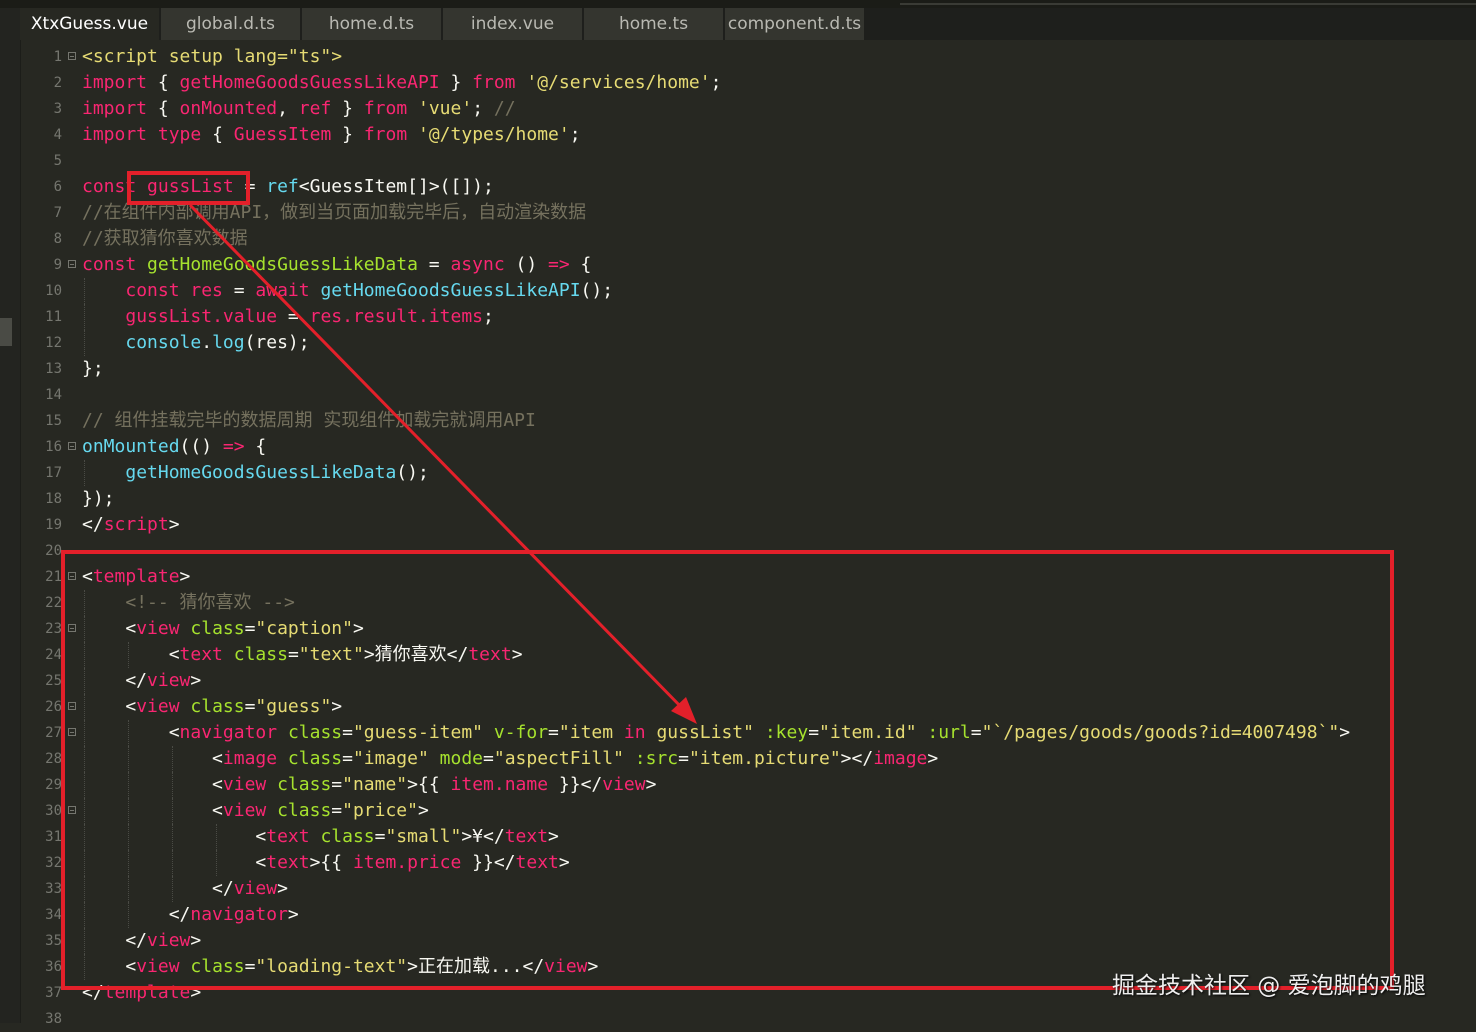  Describe the element at coordinates (212, 57) in the screenshot. I see `code-text: <script setup lang="ts">` at that location.